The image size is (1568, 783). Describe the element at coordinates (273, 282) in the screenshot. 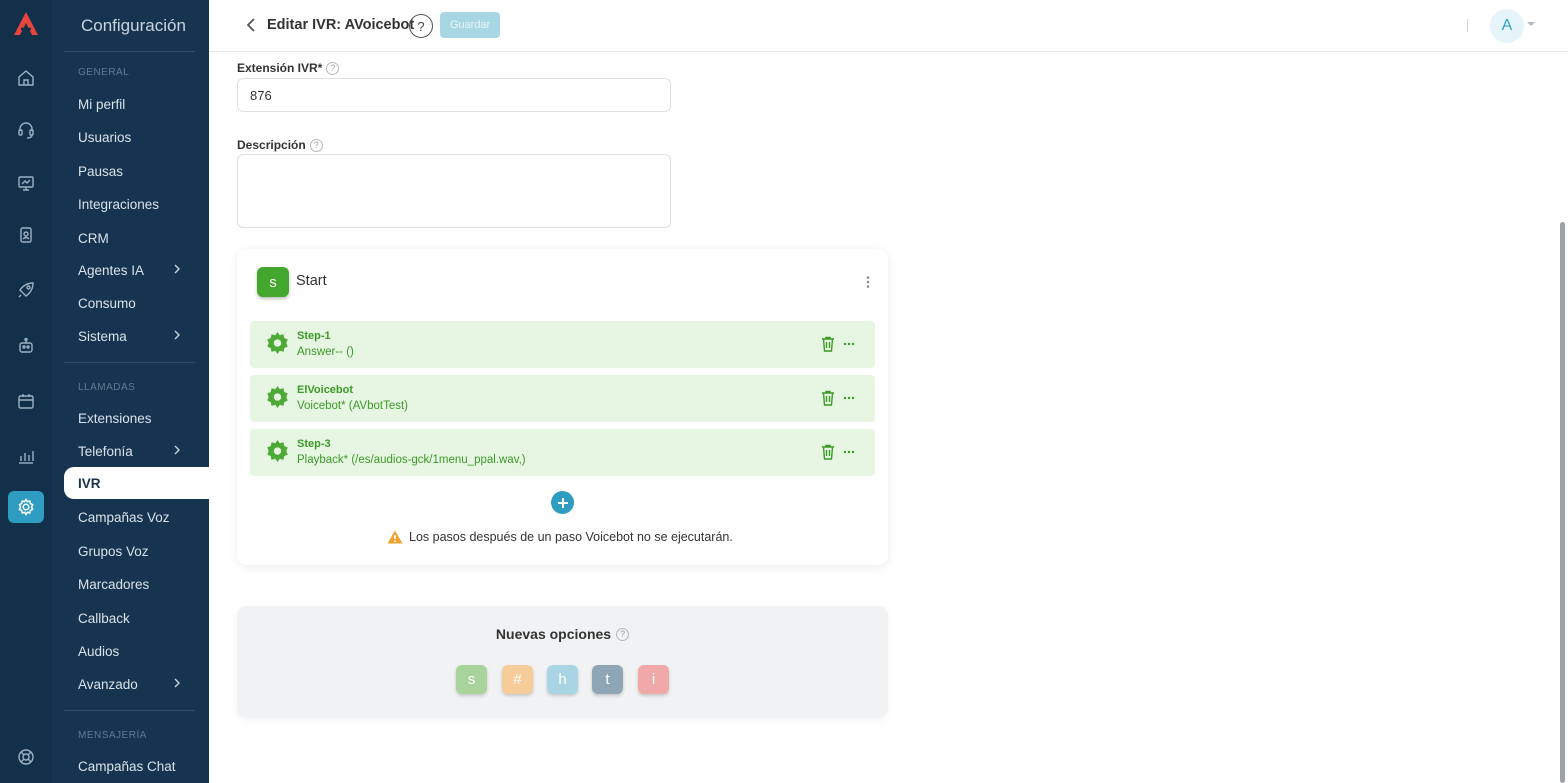

I see `start-badge: s` at that location.